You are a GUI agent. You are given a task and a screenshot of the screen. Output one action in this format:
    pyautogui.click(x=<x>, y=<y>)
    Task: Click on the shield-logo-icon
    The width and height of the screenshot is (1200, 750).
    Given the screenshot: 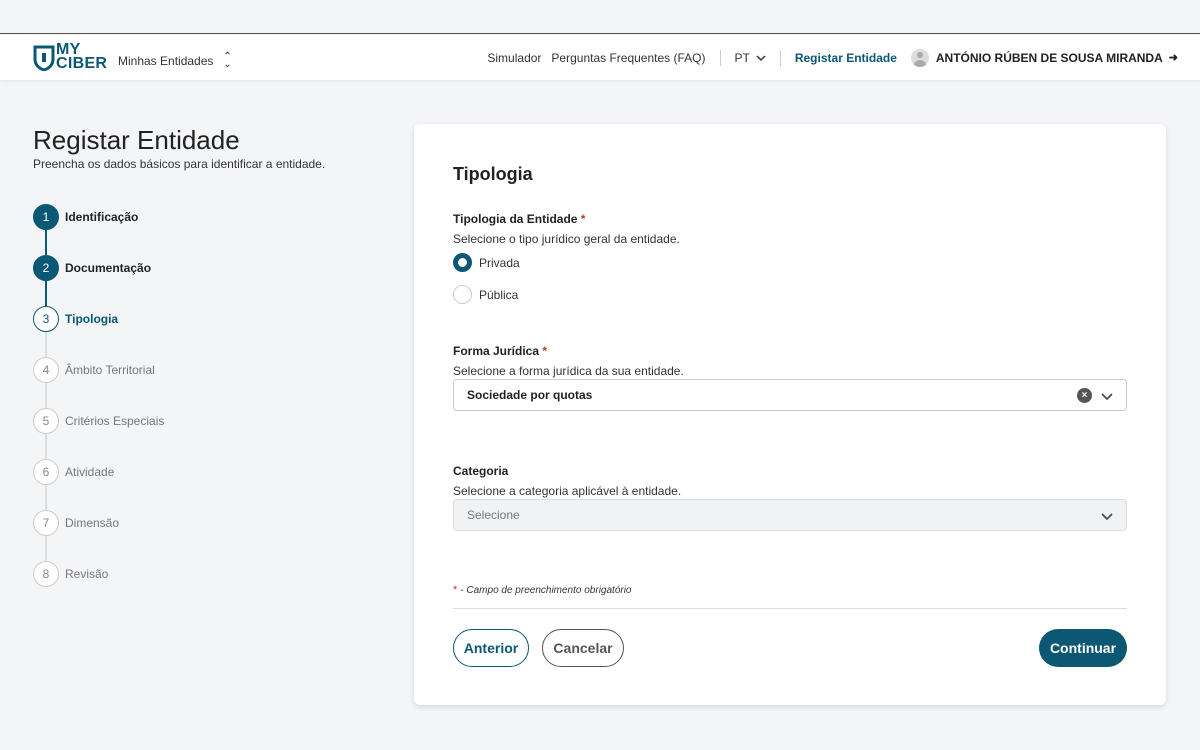 What is the action you would take?
    pyautogui.click(x=44, y=58)
    